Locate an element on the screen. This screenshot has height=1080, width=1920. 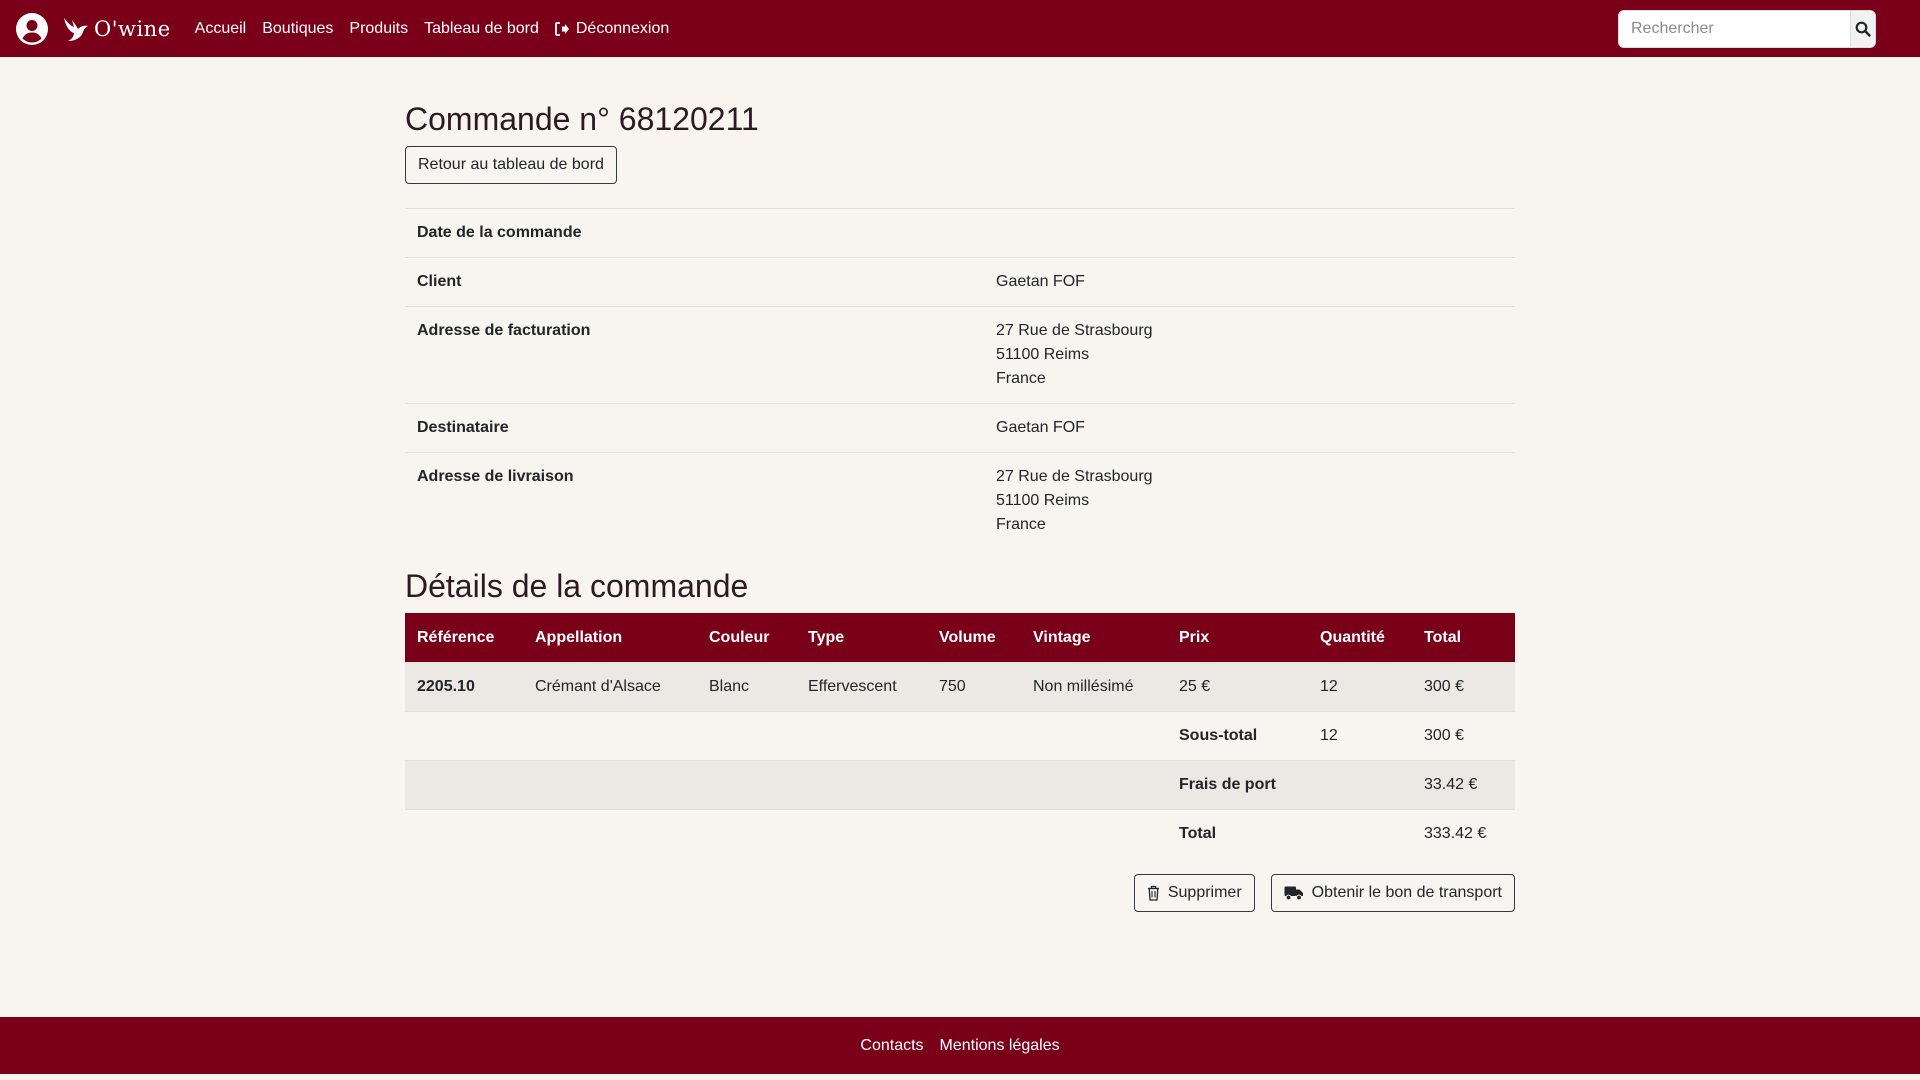
search-icon is located at coordinates (1863, 29).